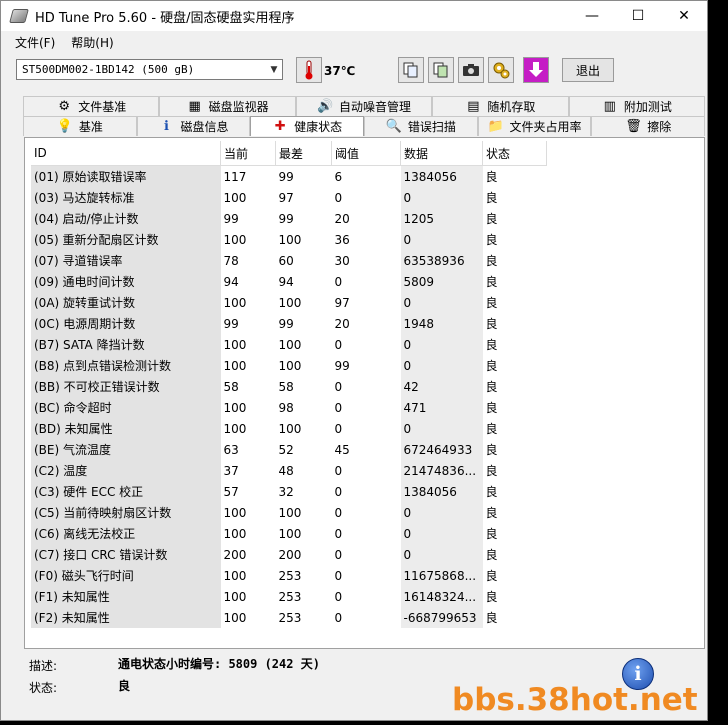 The image size is (728, 725). What do you see at coordinates (307, 126) in the screenshot?
I see `tab-health: ✚ 健康状态` at bounding box center [307, 126].